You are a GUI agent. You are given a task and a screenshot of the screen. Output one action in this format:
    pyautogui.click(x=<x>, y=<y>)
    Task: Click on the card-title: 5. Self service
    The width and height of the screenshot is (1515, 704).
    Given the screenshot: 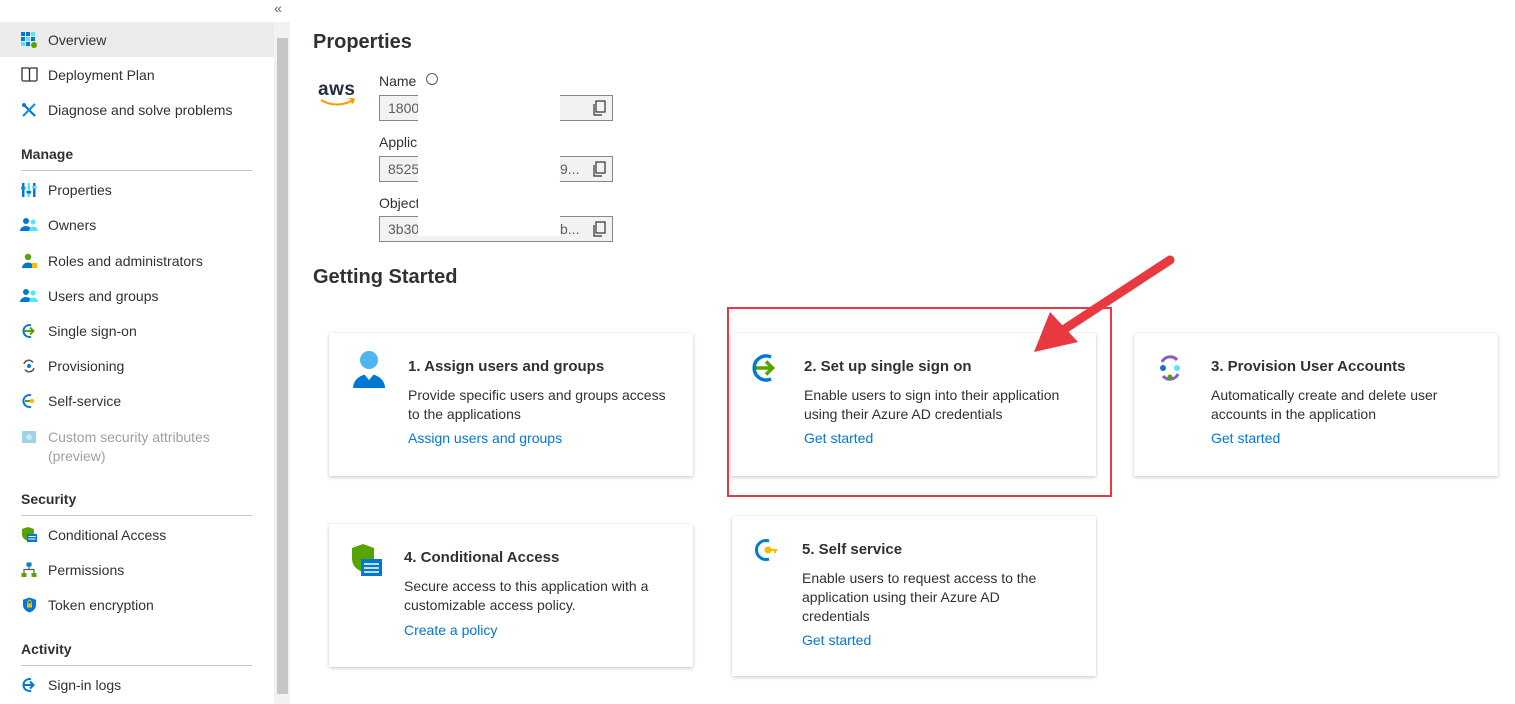 What is the action you would take?
    pyautogui.click(x=852, y=549)
    